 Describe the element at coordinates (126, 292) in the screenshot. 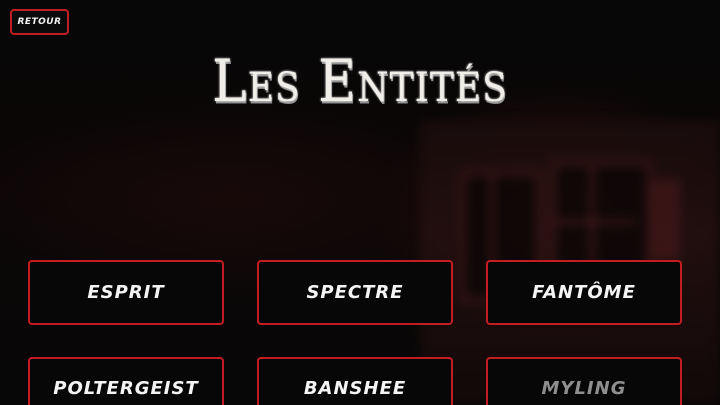

I see `entity-button-esprit: ESPRIT` at that location.